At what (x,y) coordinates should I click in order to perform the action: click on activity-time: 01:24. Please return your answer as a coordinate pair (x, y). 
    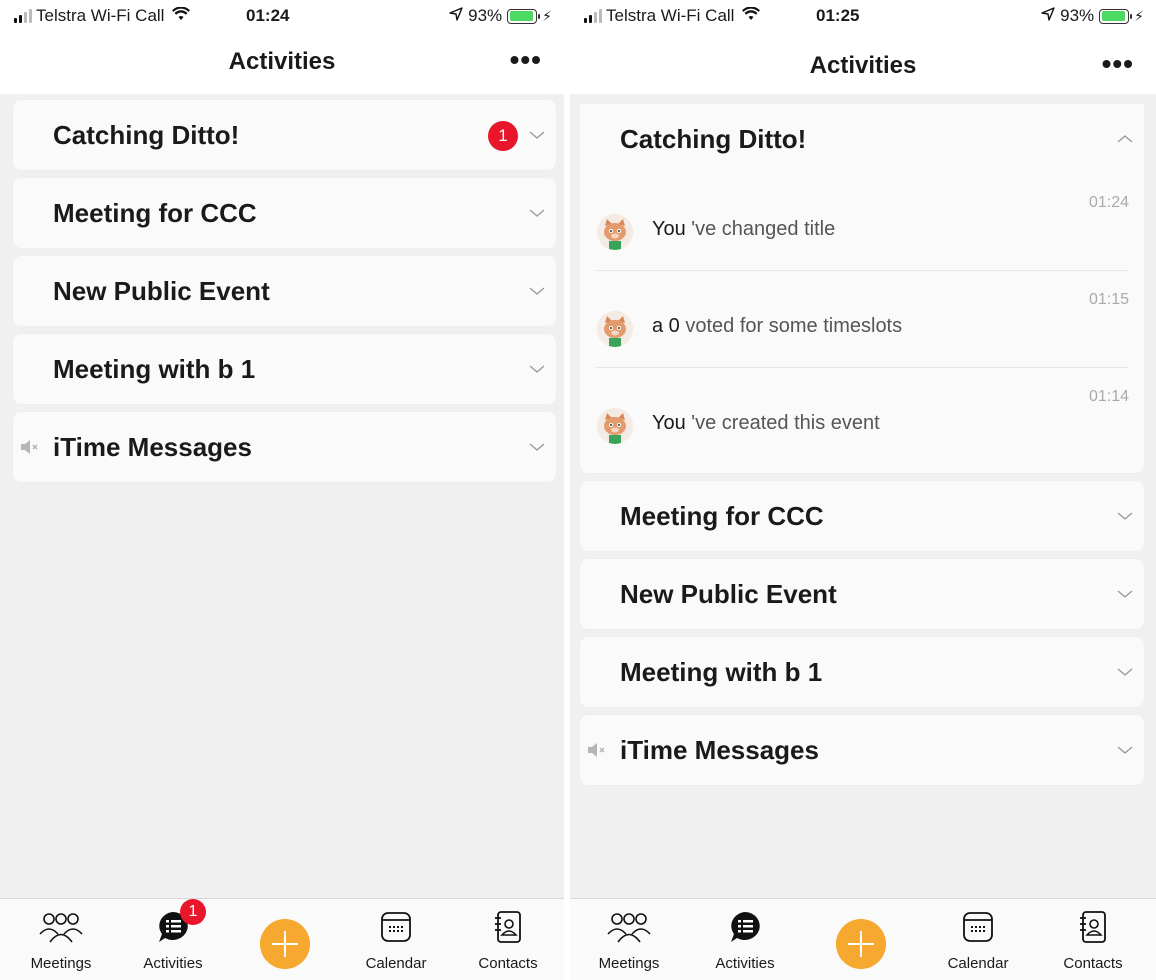
    Looking at the image, I should click on (1108, 202).